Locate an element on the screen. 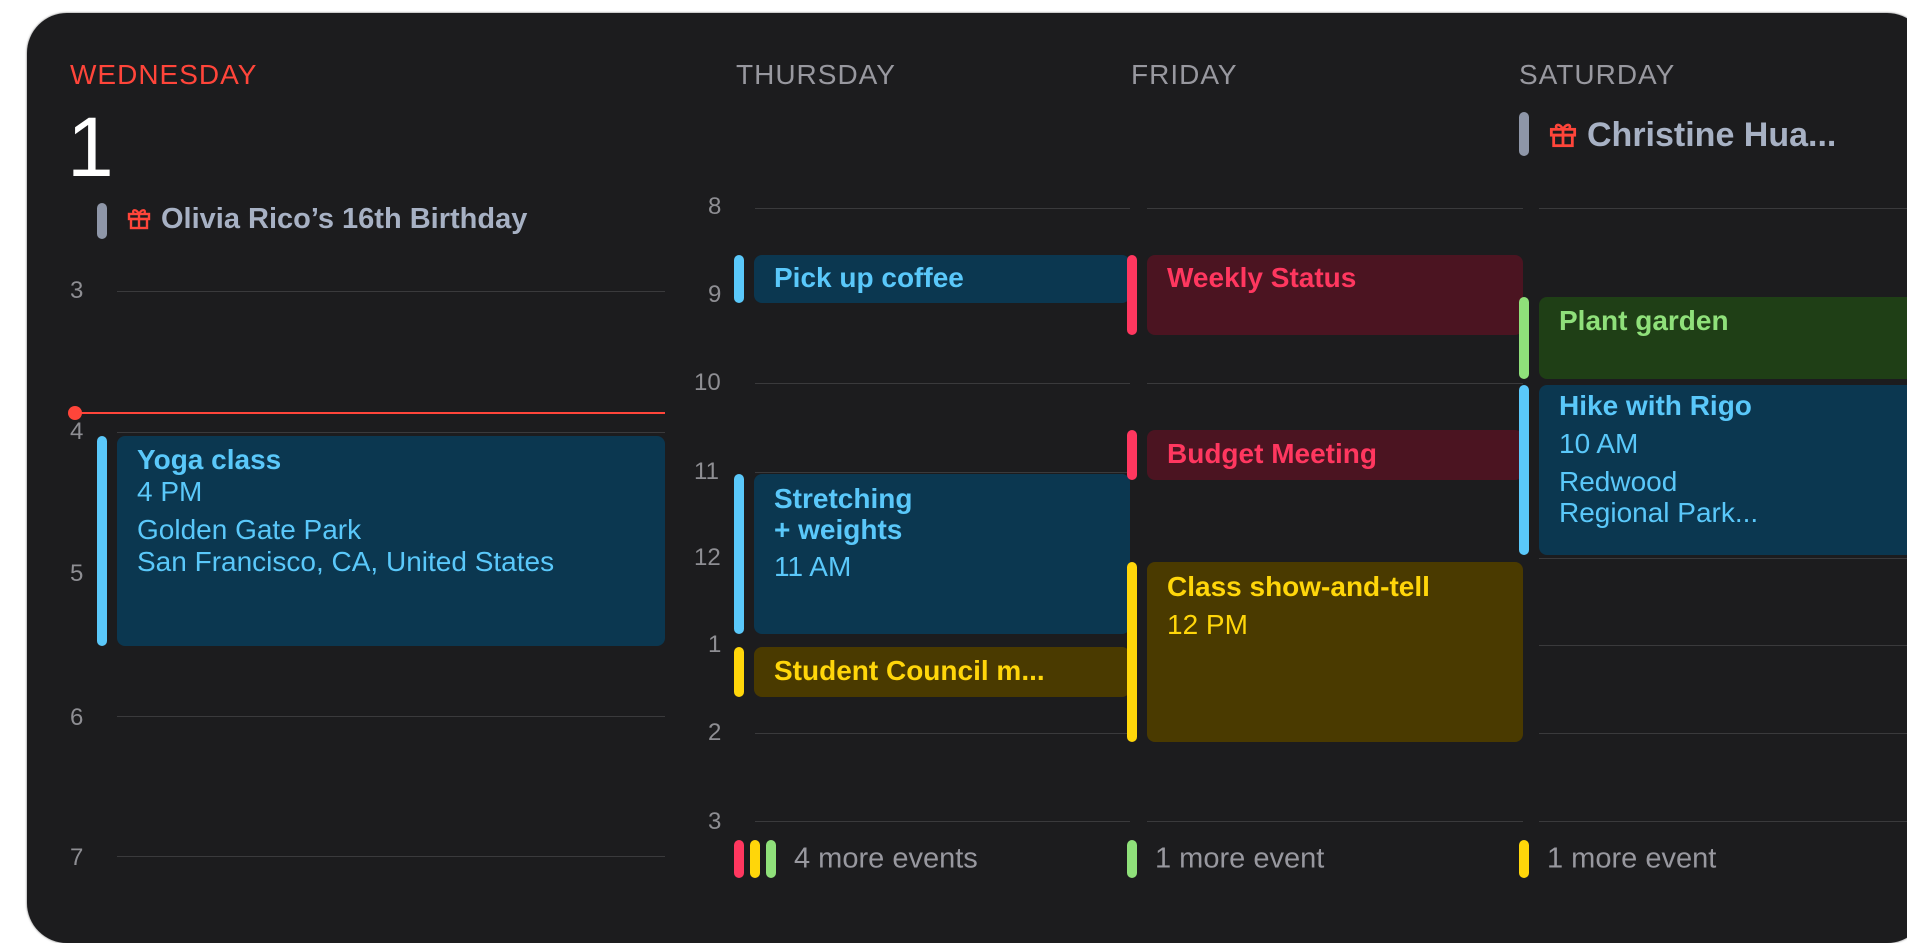 Image resolution: width=1907 pixels, height=943 pixels. more-events-saturday: 1 more event is located at coordinates (1617, 859).